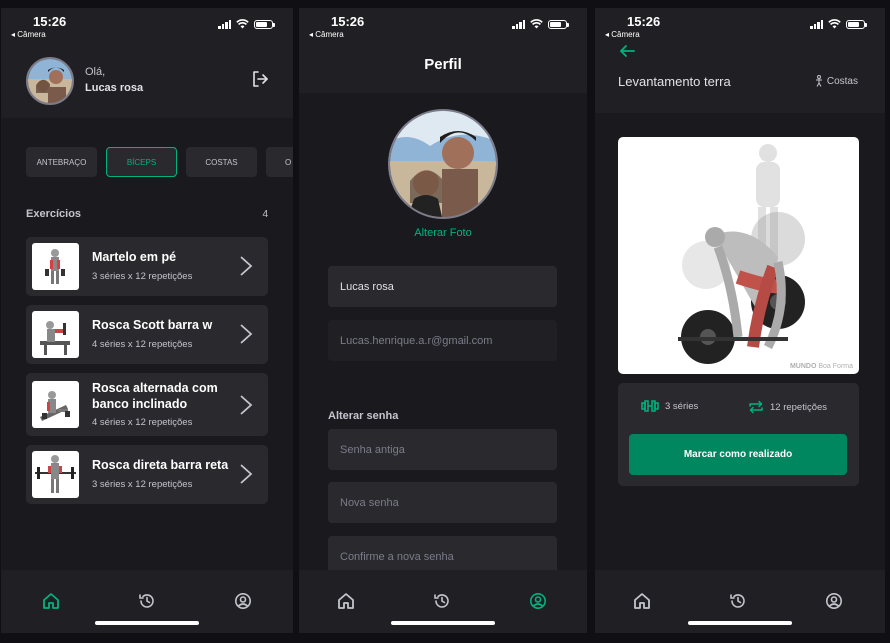  What do you see at coordinates (147, 266) in the screenshot?
I see `exercise-card: Martelo em pé 3 séries x 12 repetições` at bounding box center [147, 266].